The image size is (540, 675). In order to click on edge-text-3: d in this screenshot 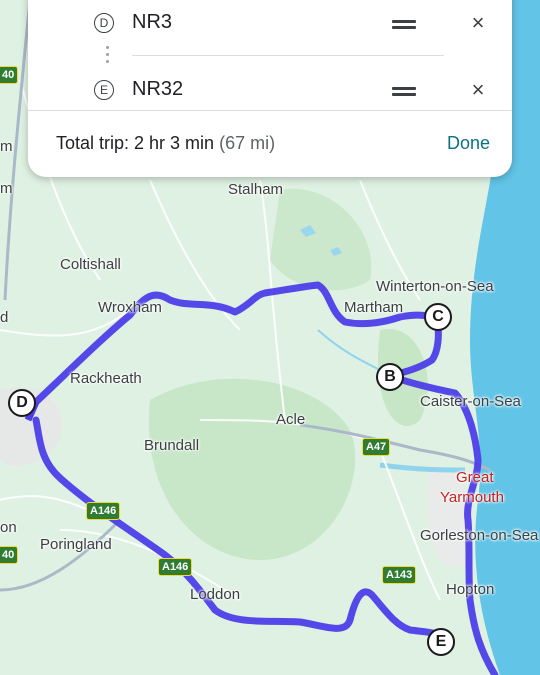, I will do `click(4, 317)`.